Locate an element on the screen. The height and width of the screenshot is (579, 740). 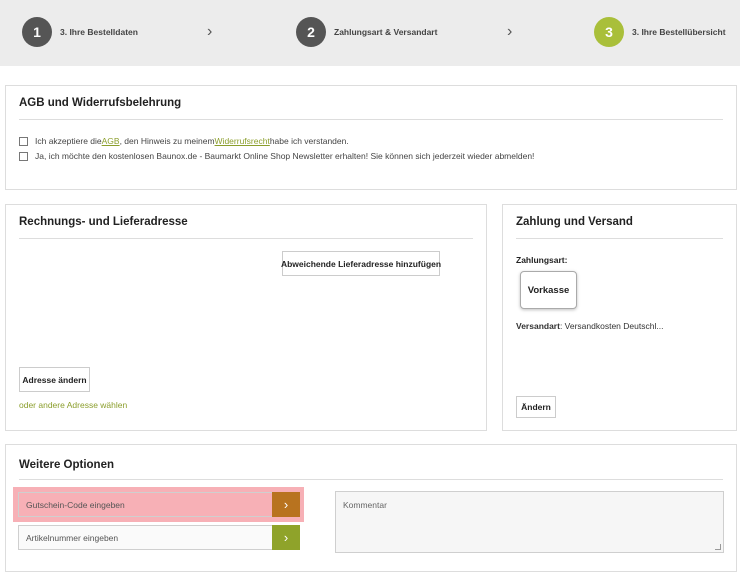
step-3-number: 3 is located at coordinates (609, 32).